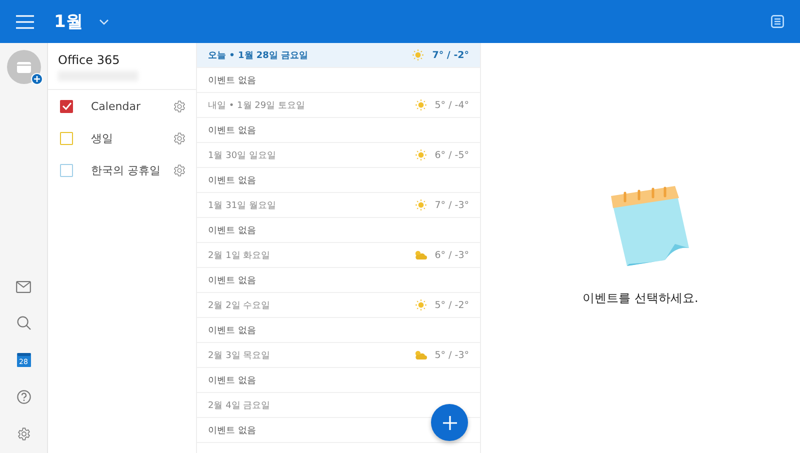 The width and height of the screenshot is (800, 453). I want to click on caret-icon, so click(103, 21).